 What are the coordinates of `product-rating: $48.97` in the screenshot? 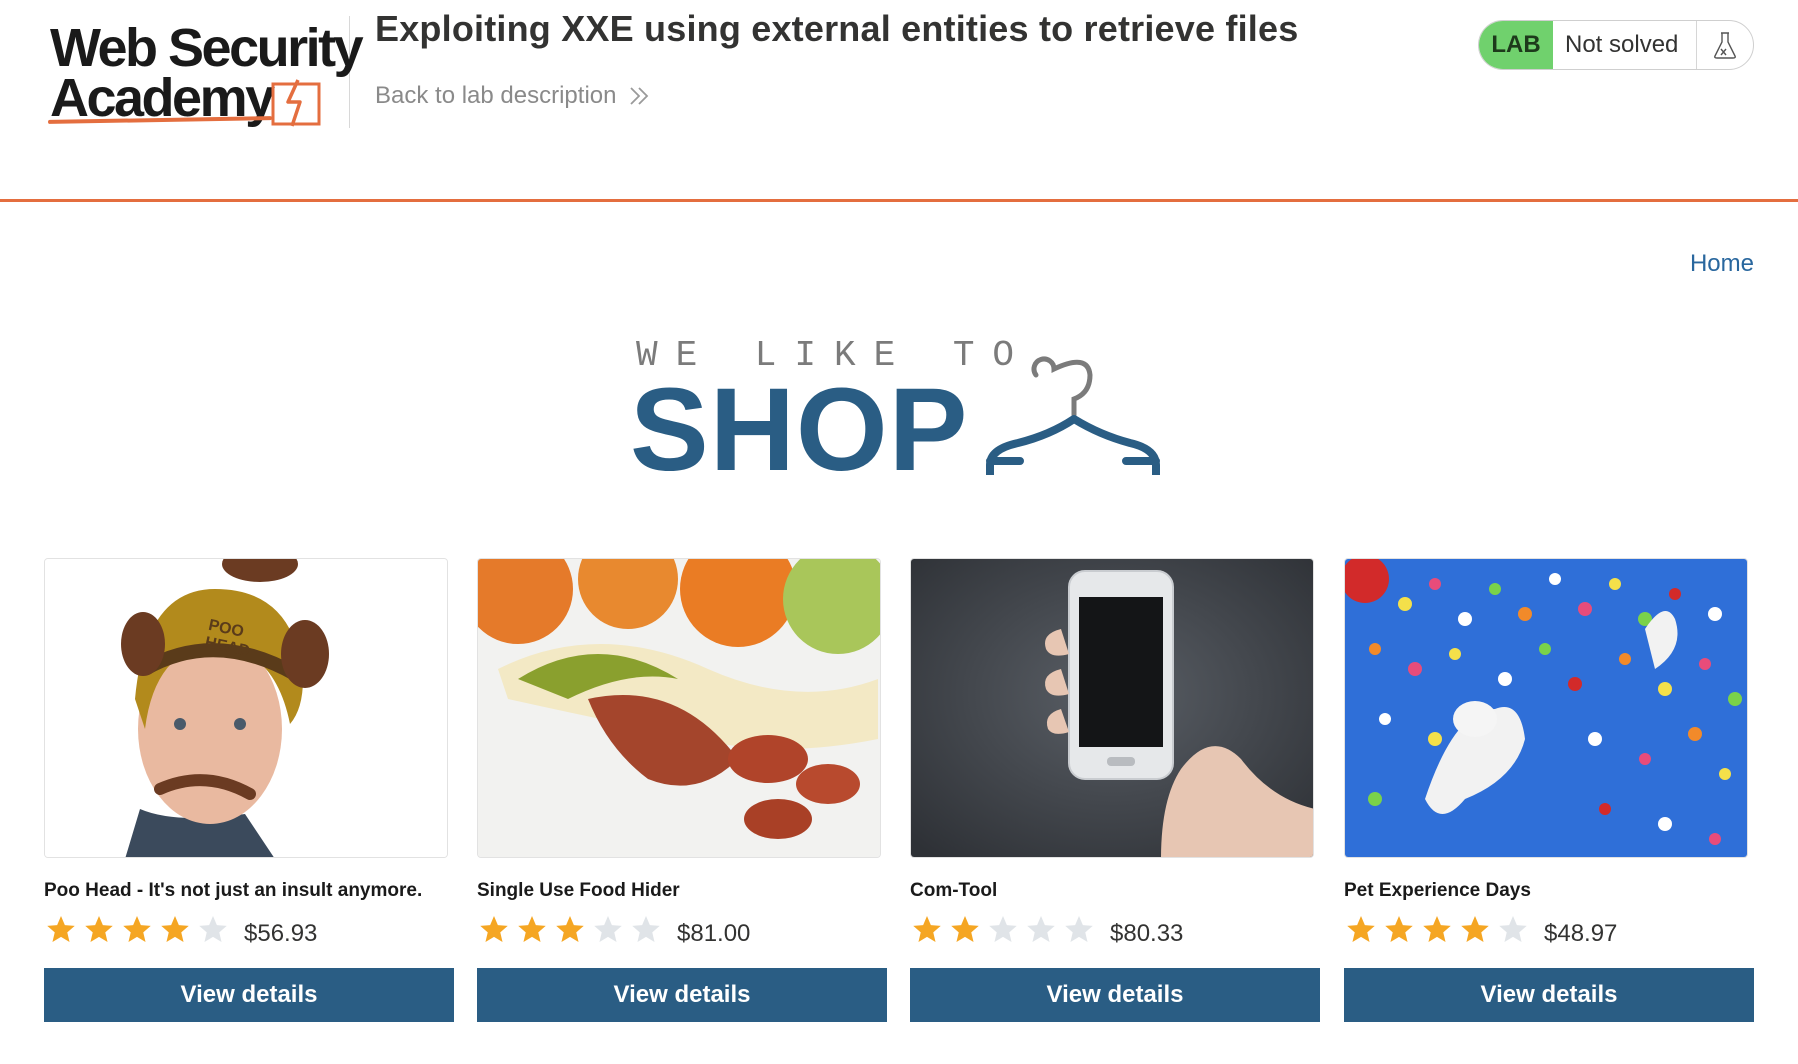 It's located at (1480, 930).